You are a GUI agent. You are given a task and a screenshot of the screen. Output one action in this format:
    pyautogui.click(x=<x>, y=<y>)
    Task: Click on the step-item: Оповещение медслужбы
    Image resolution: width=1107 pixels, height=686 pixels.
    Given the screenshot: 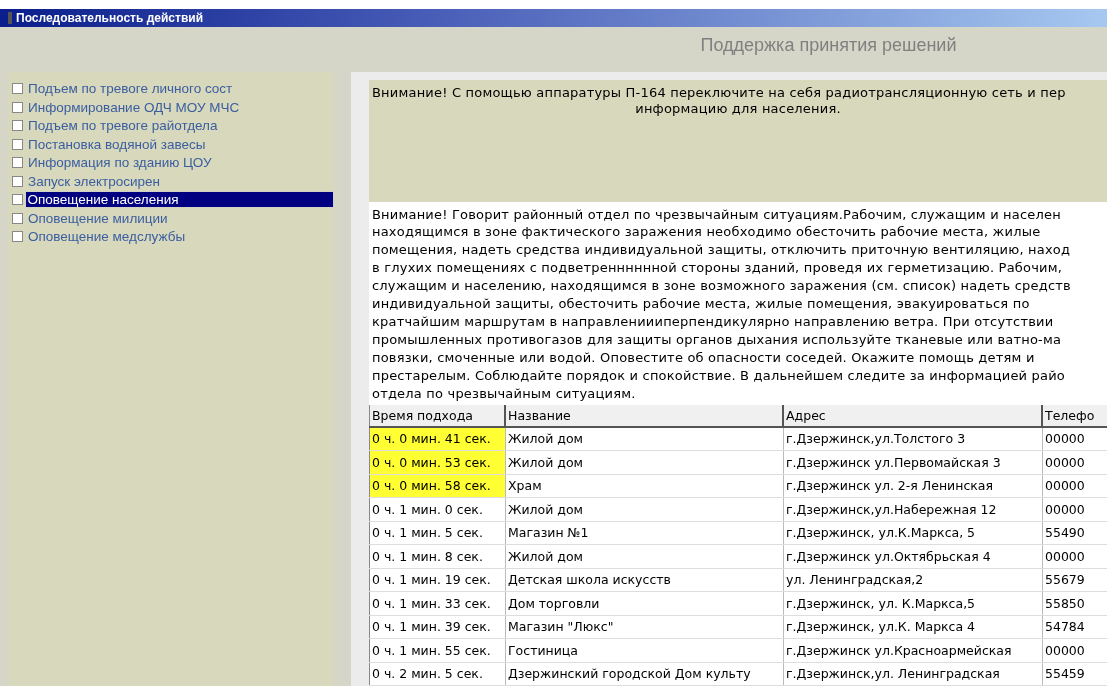 What is the action you would take?
    pyautogui.click(x=107, y=237)
    